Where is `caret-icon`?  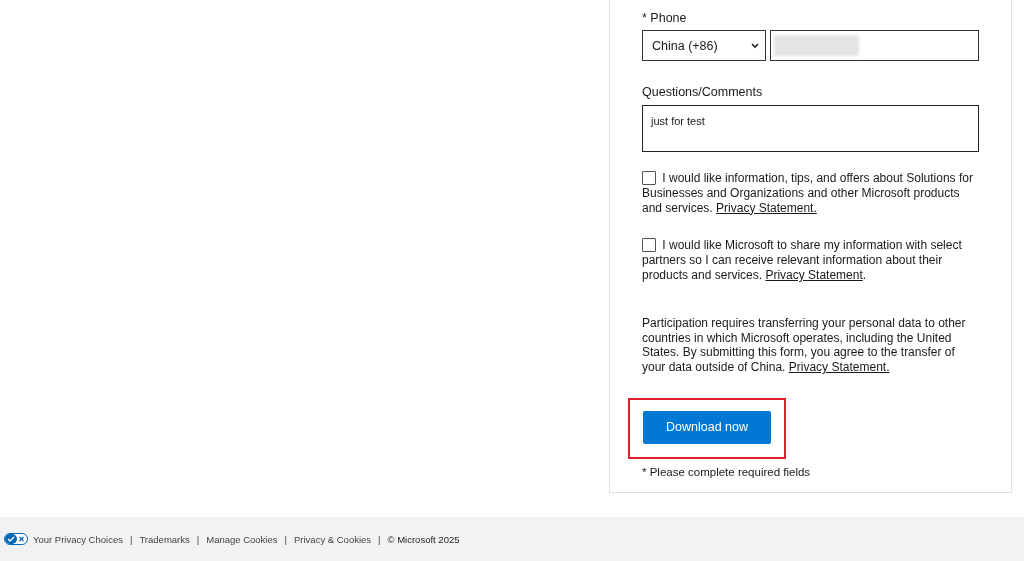
caret-icon is located at coordinates (755, 45).